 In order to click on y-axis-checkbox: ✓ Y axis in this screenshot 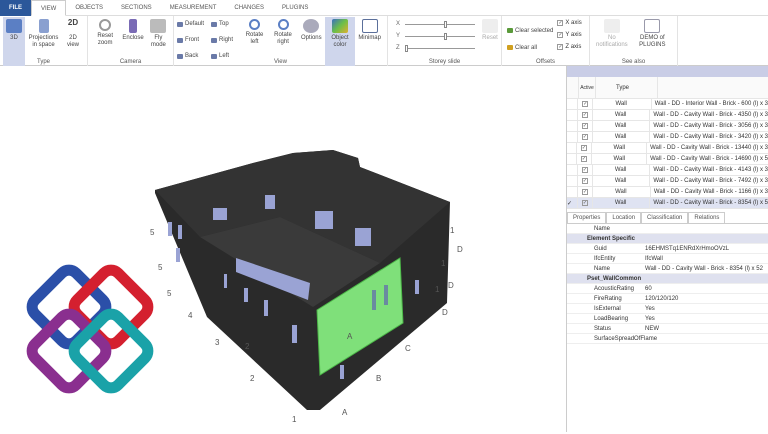, I will do `click(569, 35)`.